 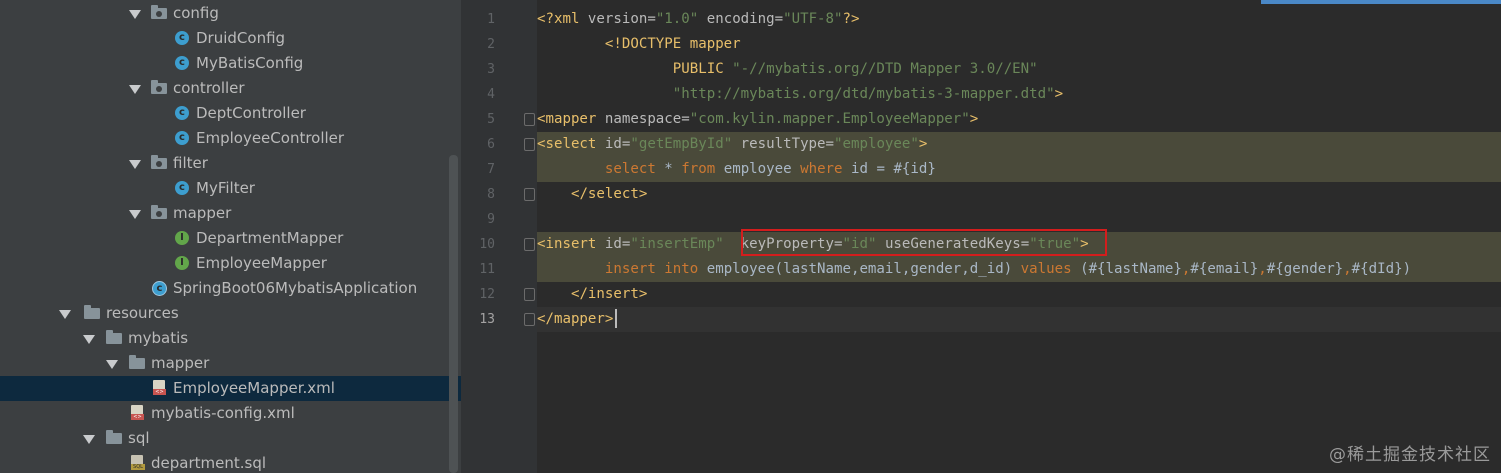 I want to click on tree-item-label: controller, so click(x=209, y=88).